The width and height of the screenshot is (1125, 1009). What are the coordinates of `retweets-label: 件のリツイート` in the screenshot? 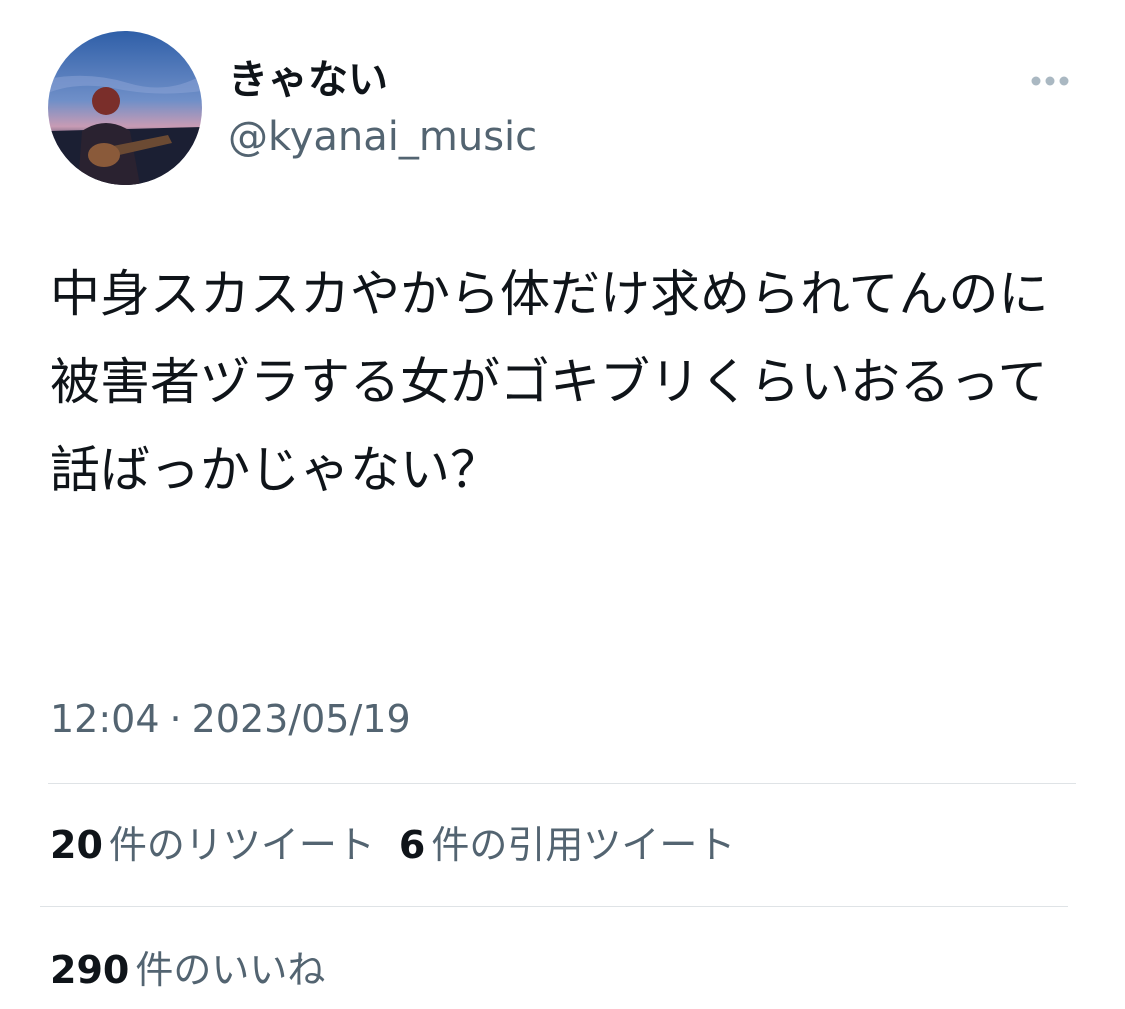 It's located at (241, 845).